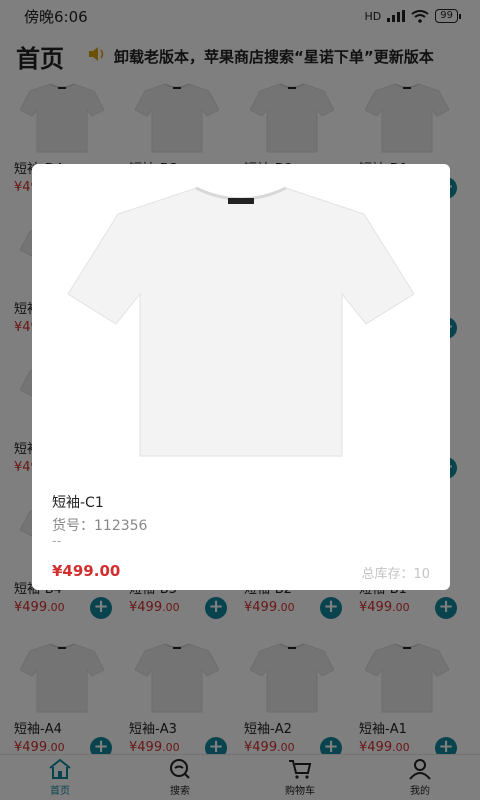 The width and height of the screenshot is (480, 800). I want to click on modal-sku: 货号：112356, so click(99, 525).